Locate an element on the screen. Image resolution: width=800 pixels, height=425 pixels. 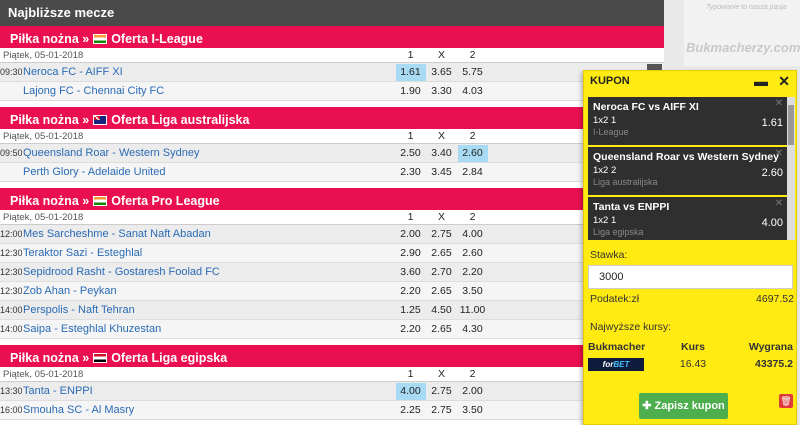
match-name-link: Mes Sarcheshme - Sanat Naft Abadan is located at coordinates (208, 234).